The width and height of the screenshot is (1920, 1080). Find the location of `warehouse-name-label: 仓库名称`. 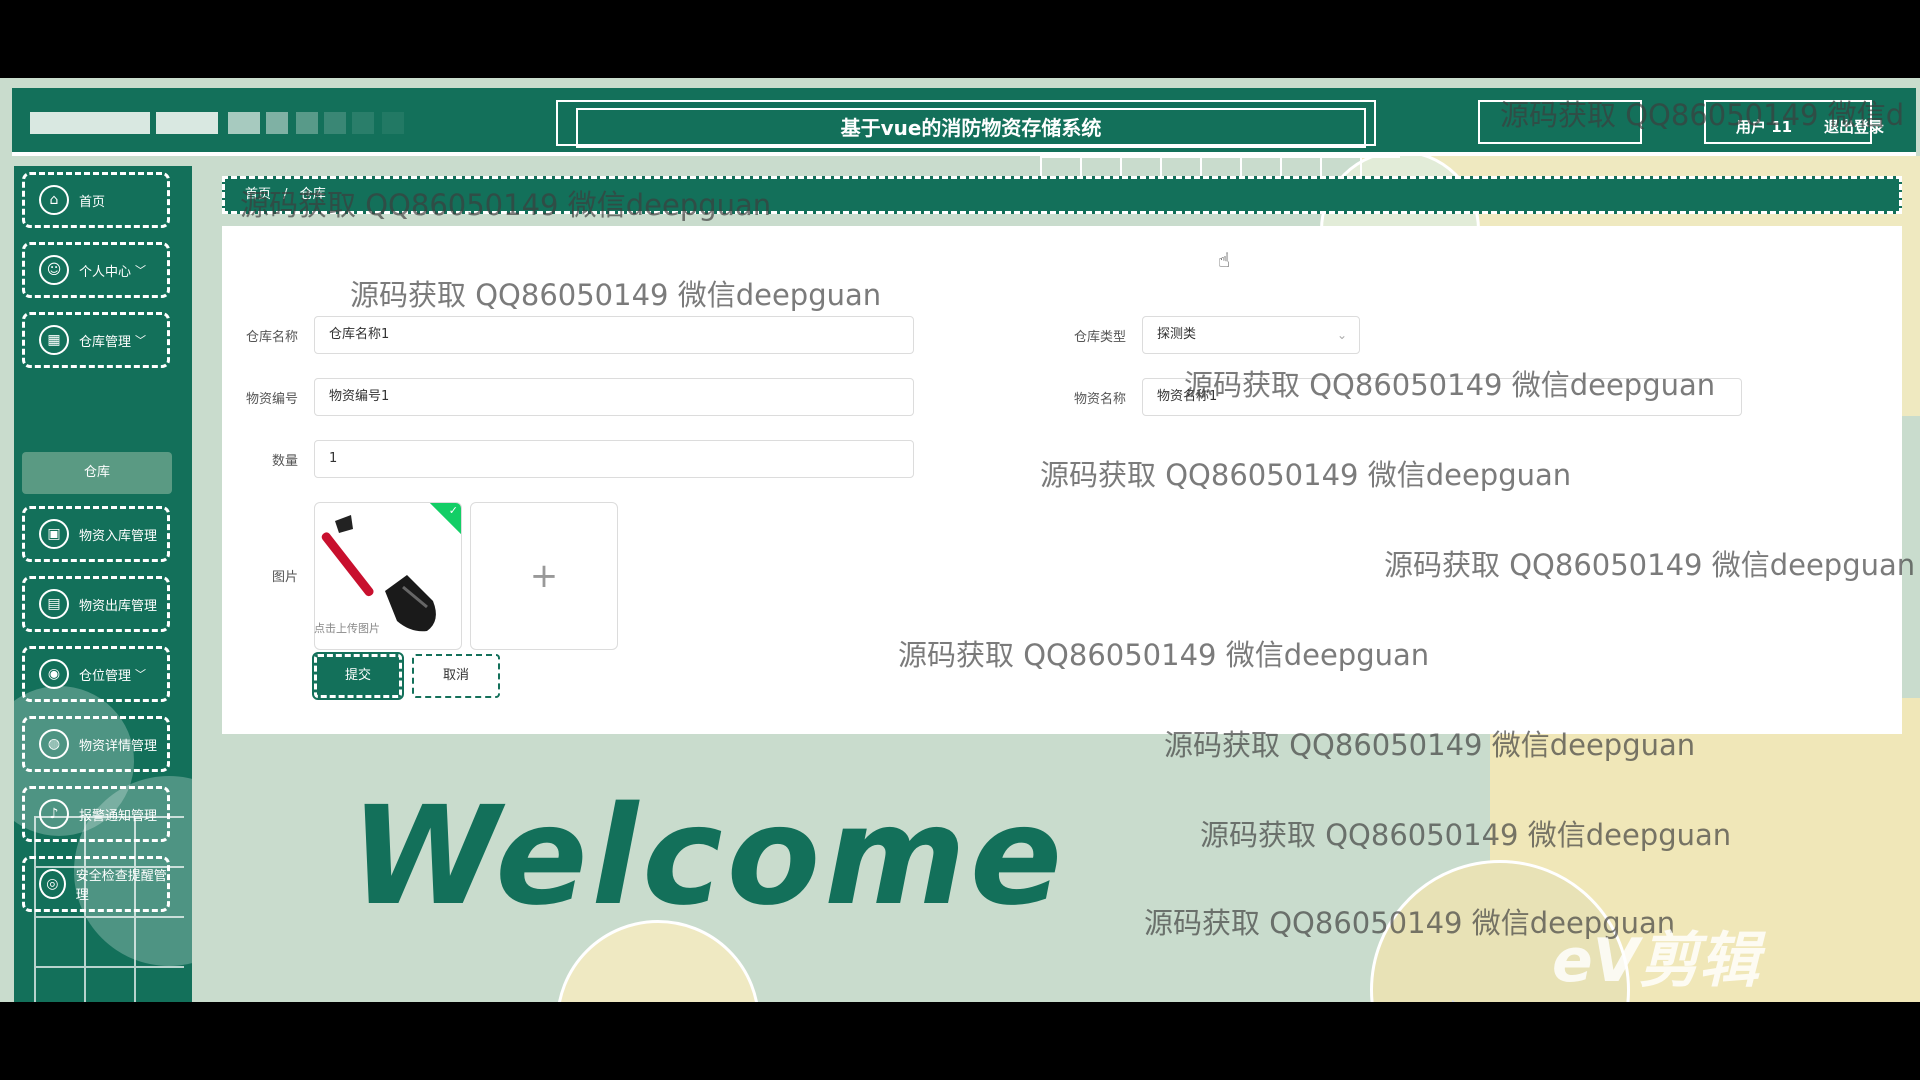

warehouse-name-label: 仓库名称 is located at coordinates (271, 337).